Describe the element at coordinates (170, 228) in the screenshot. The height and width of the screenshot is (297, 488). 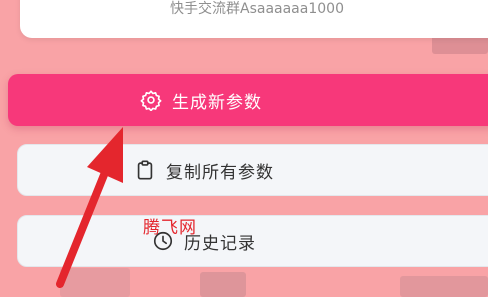
I see `watermark-text: 腾飞网` at that location.